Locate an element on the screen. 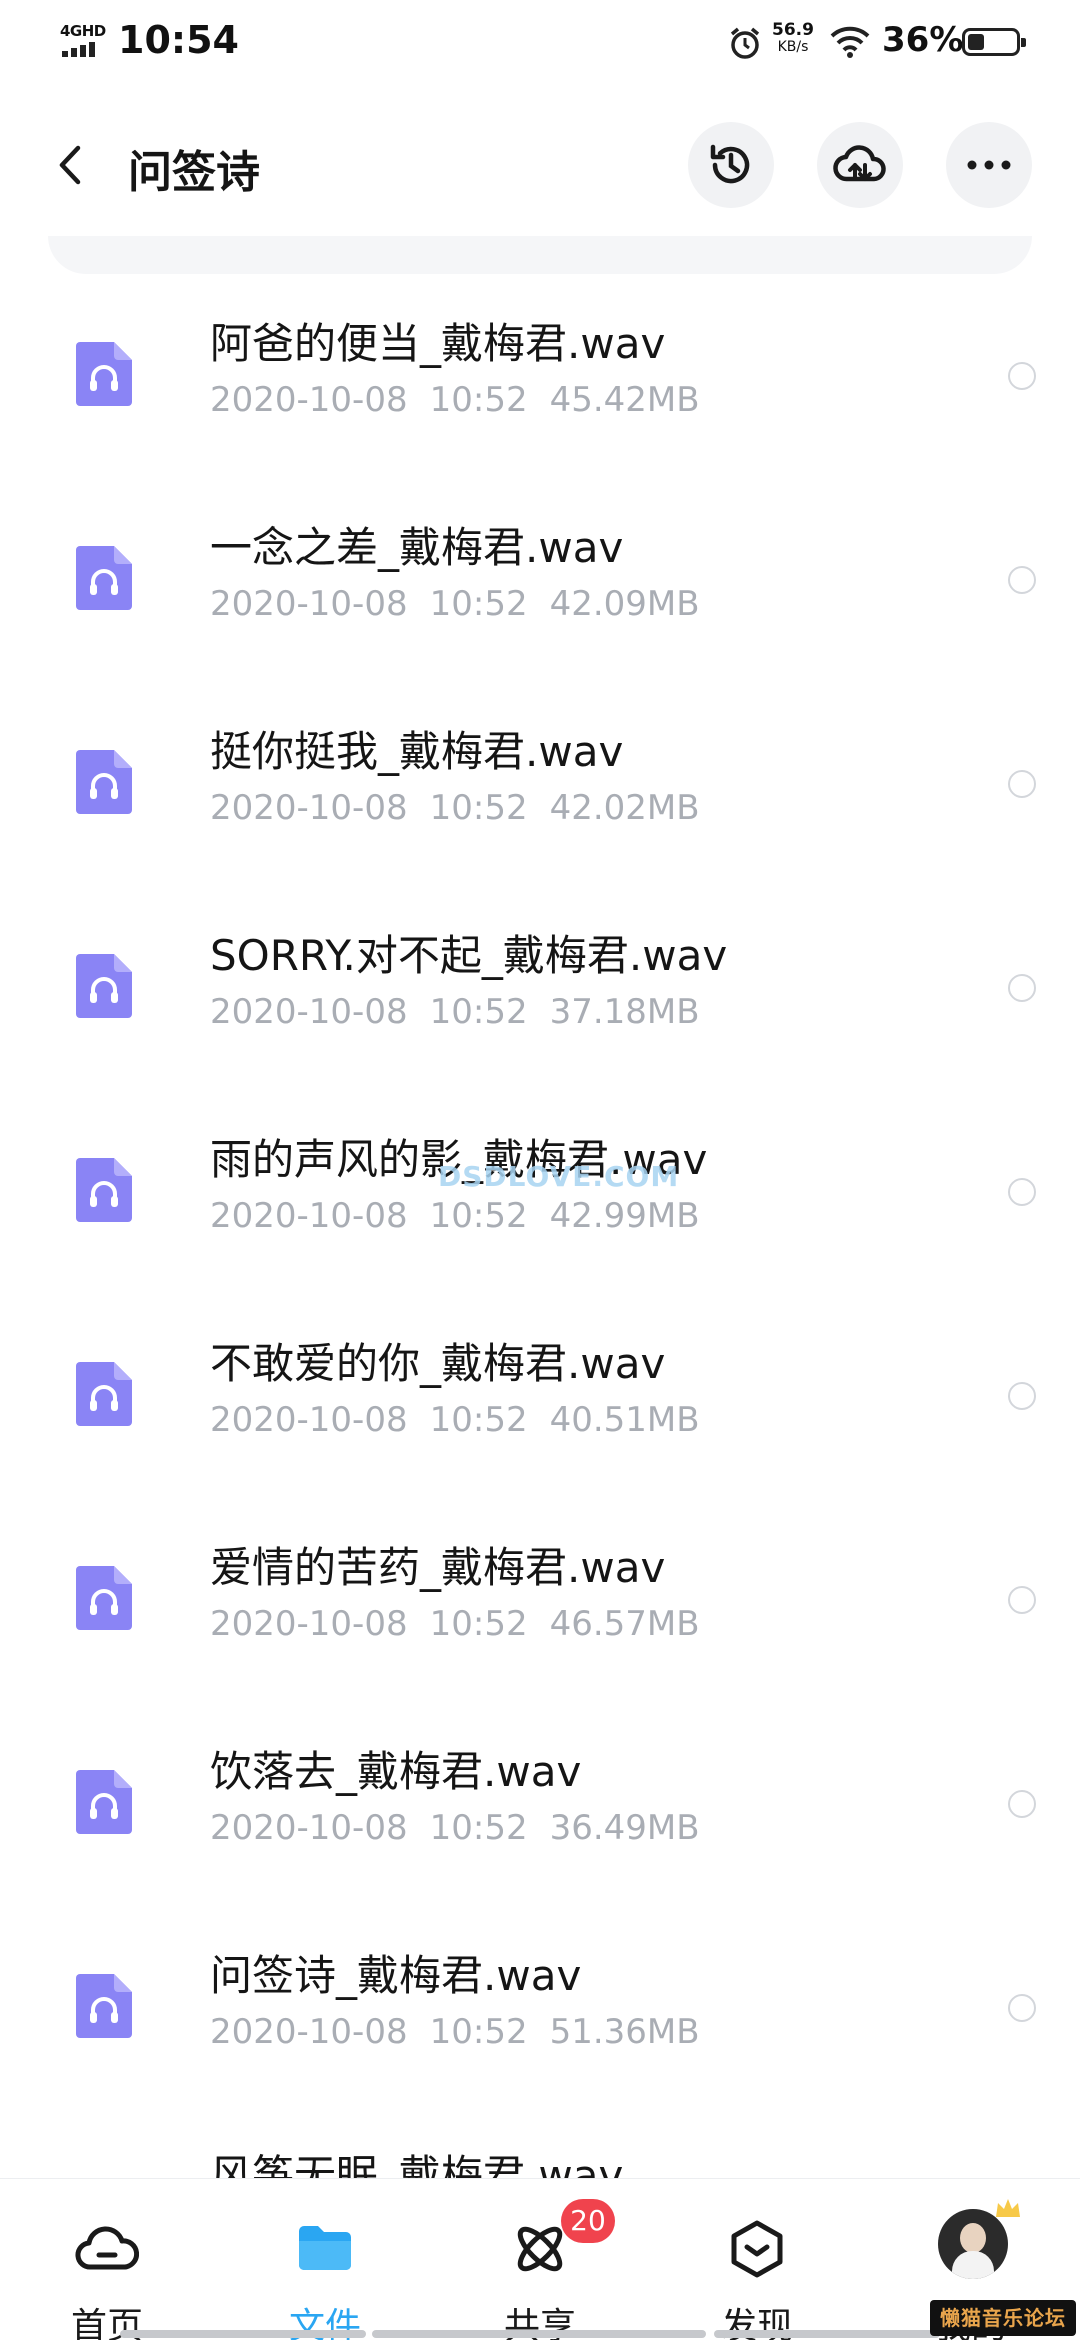  speed-value: 56.9 is located at coordinates (793, 30).